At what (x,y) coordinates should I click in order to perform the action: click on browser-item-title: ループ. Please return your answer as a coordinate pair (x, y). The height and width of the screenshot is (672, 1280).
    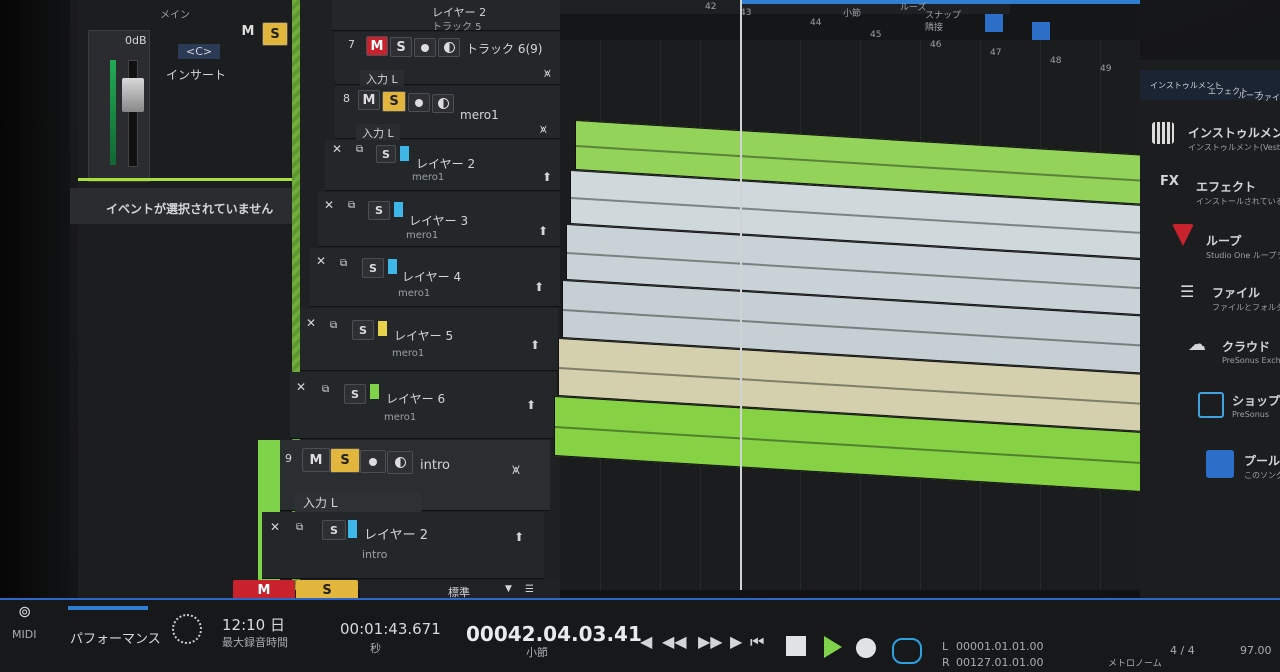
    Looking at the image, I should click on (1223, 240).